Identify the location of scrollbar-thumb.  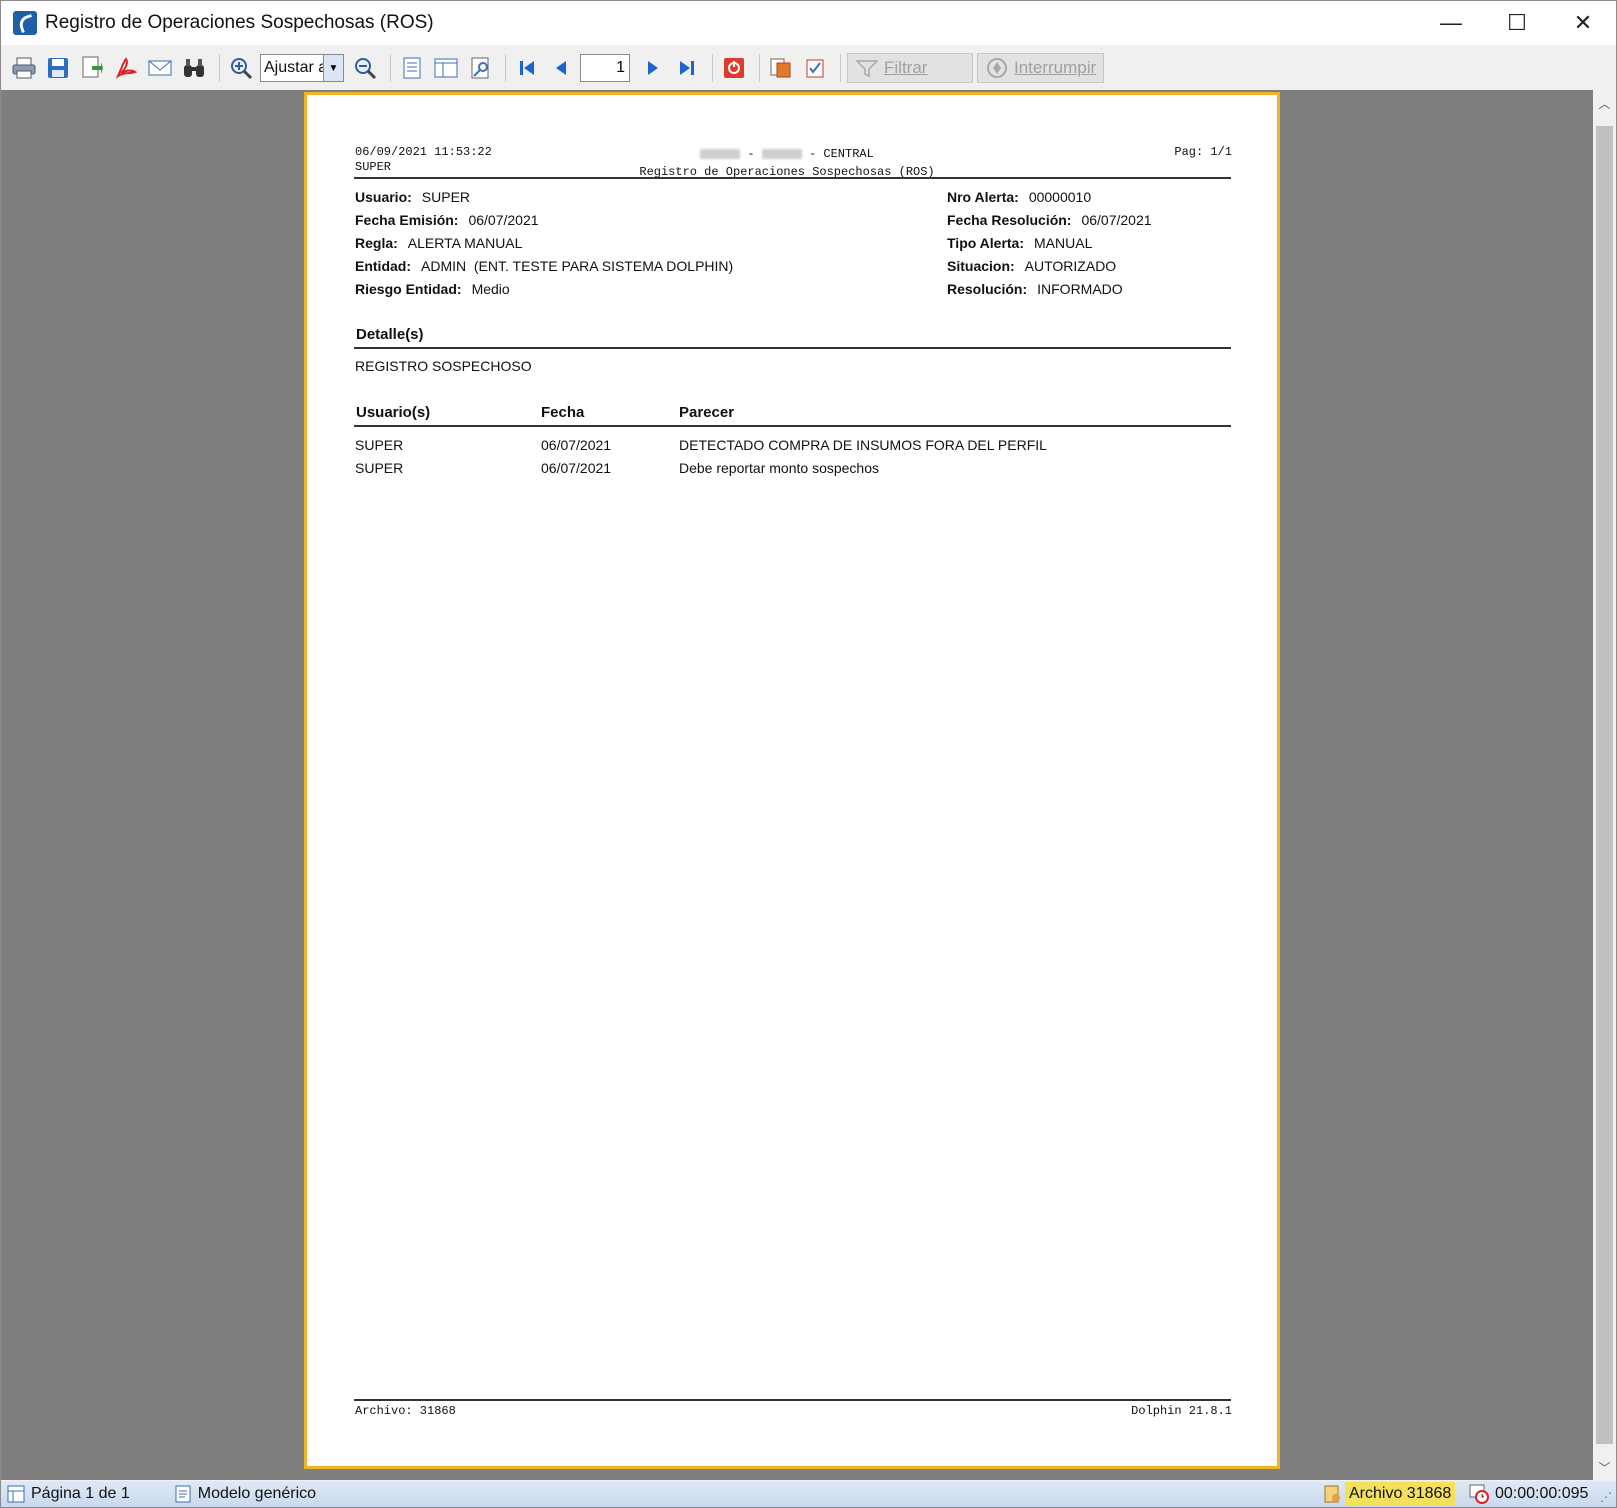
(1604, 785).